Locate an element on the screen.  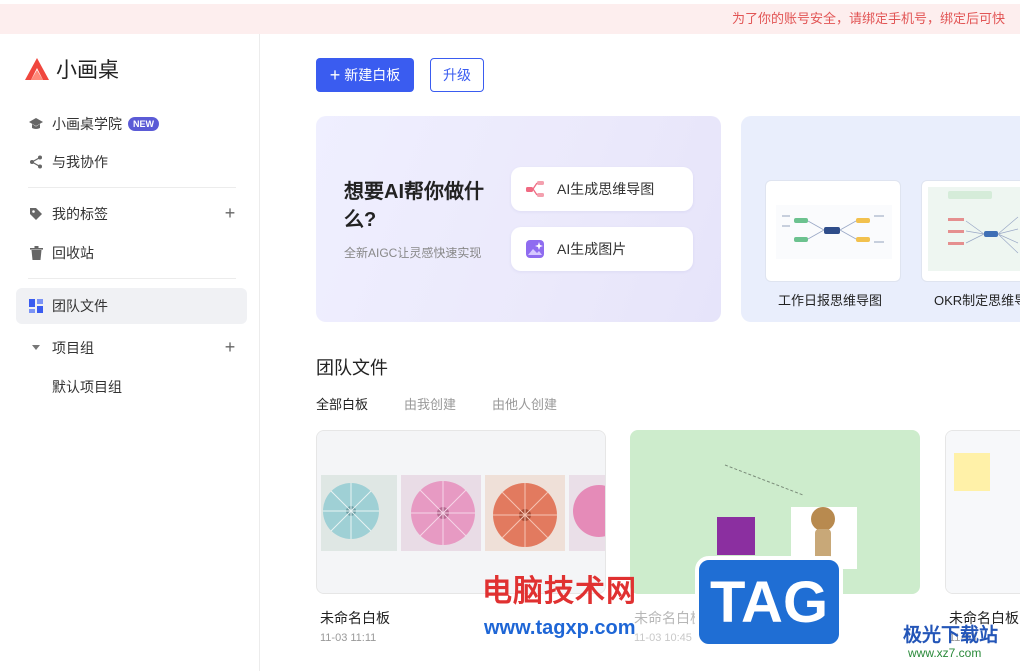
sidebar-item-projects: 项目组 + is located at coordinates (131, 348).